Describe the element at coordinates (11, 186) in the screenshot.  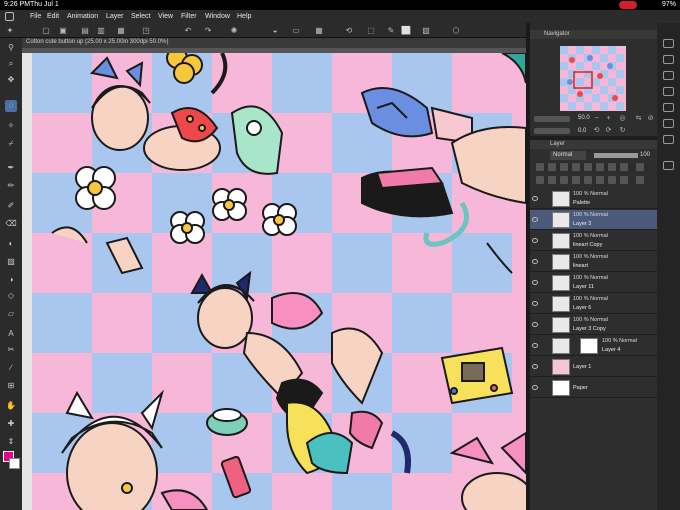
I see `pencil-tool-icon: ✏` at that location.